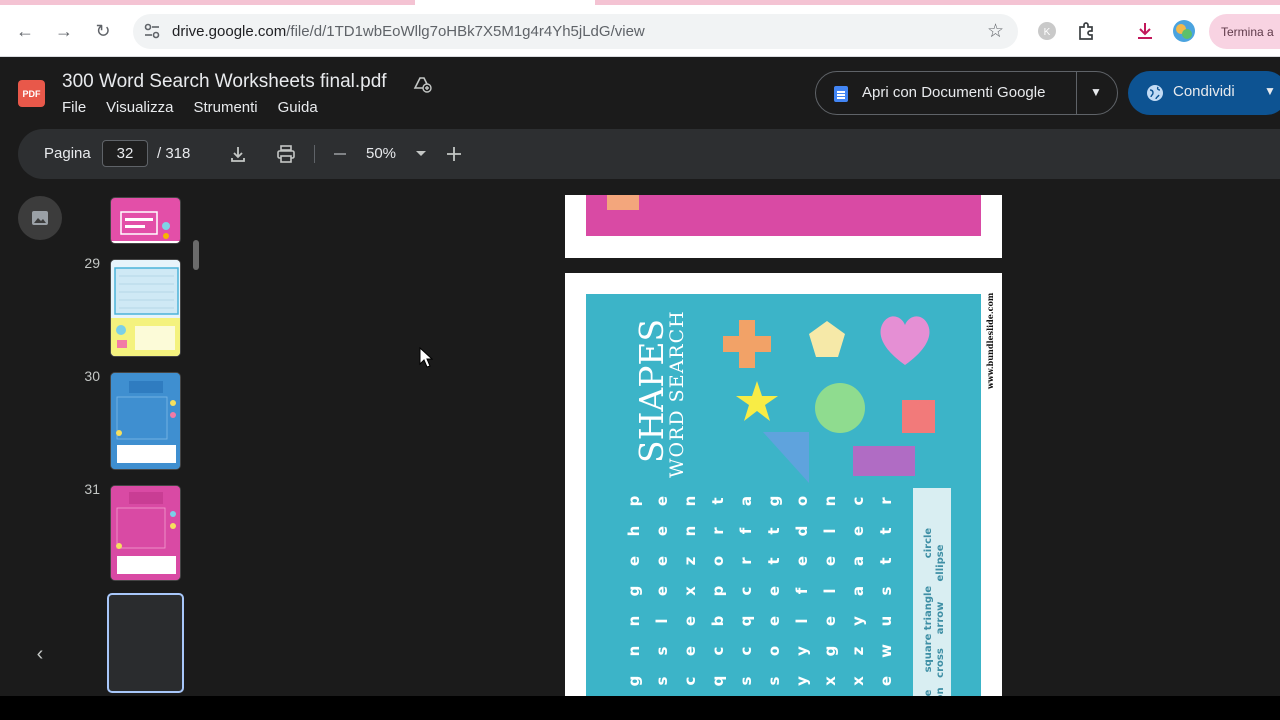 The width and height of the screenshot is (1280, 720). I want to click on tab-edge, so click(937, 2).